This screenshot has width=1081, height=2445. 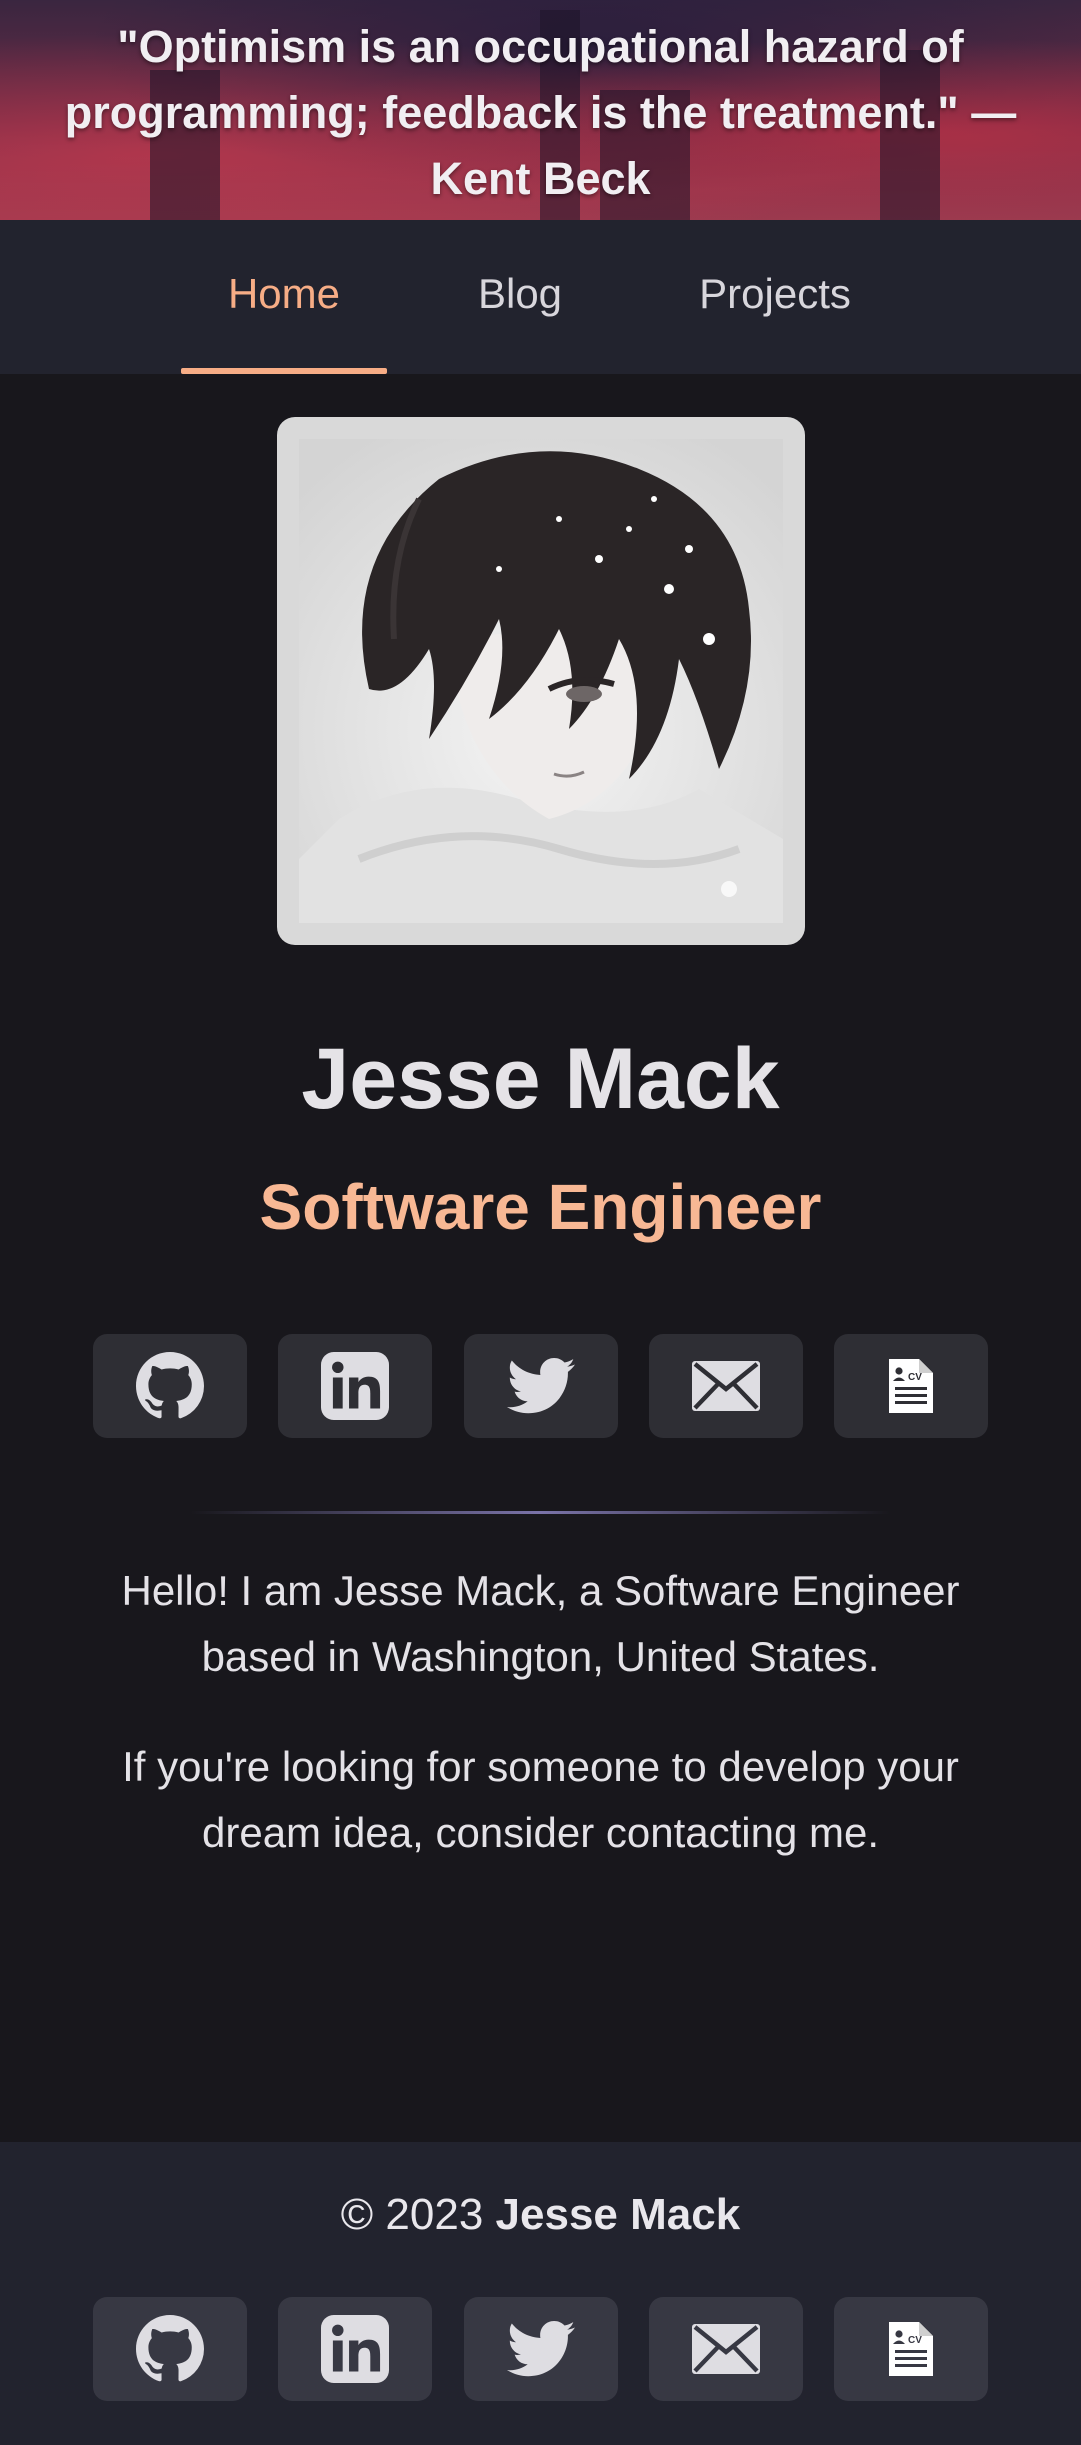 I want to click on profile-title: Software Engineer, so click(x=540, y=1207).